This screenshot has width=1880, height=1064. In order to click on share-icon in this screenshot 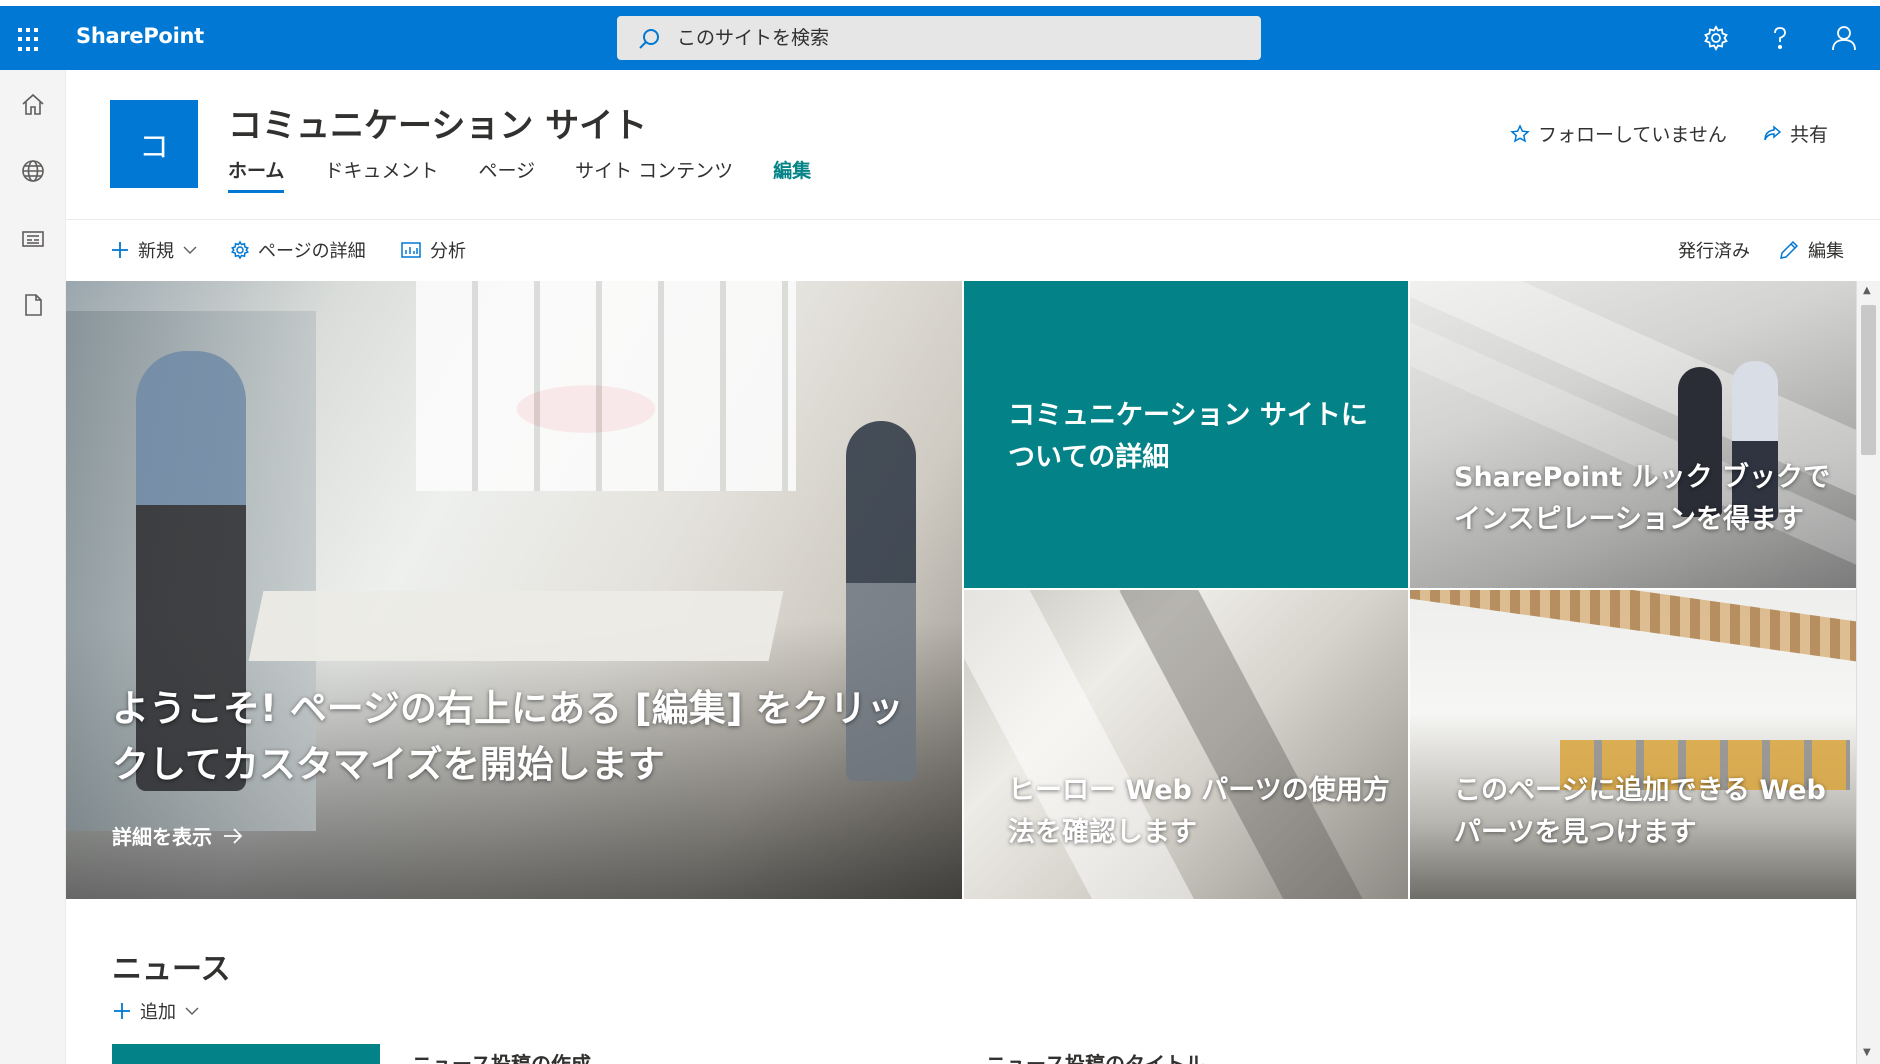, I will do `click(1773, 132)`.